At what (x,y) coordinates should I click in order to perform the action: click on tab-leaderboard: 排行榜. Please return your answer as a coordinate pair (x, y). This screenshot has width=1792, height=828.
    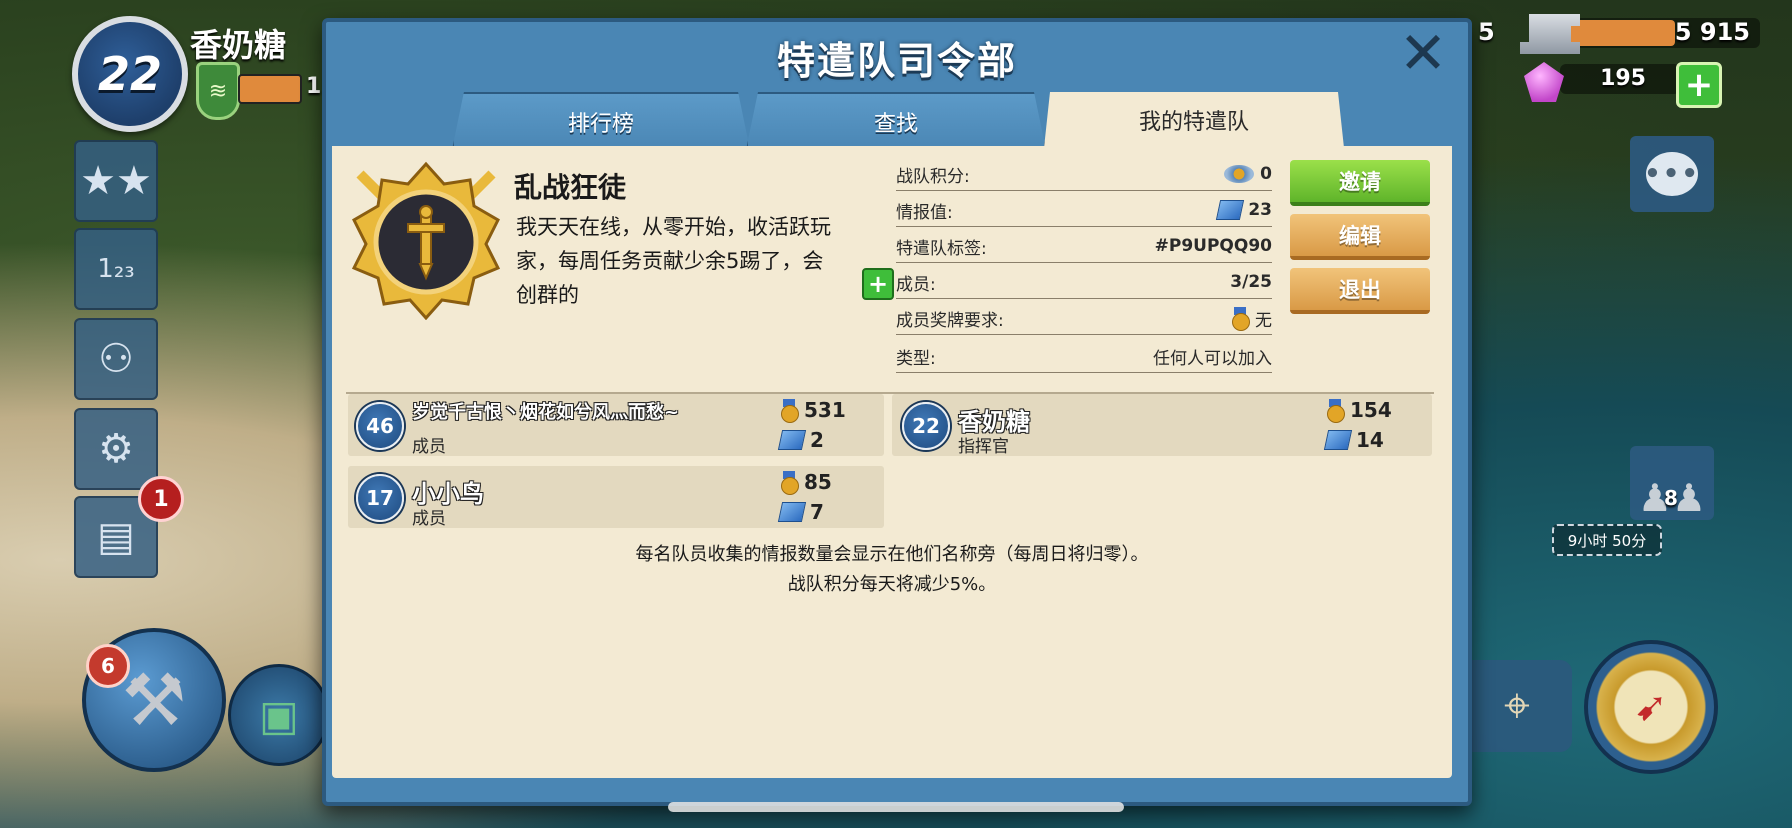
    Looking at the image, I should click on (601, 121).